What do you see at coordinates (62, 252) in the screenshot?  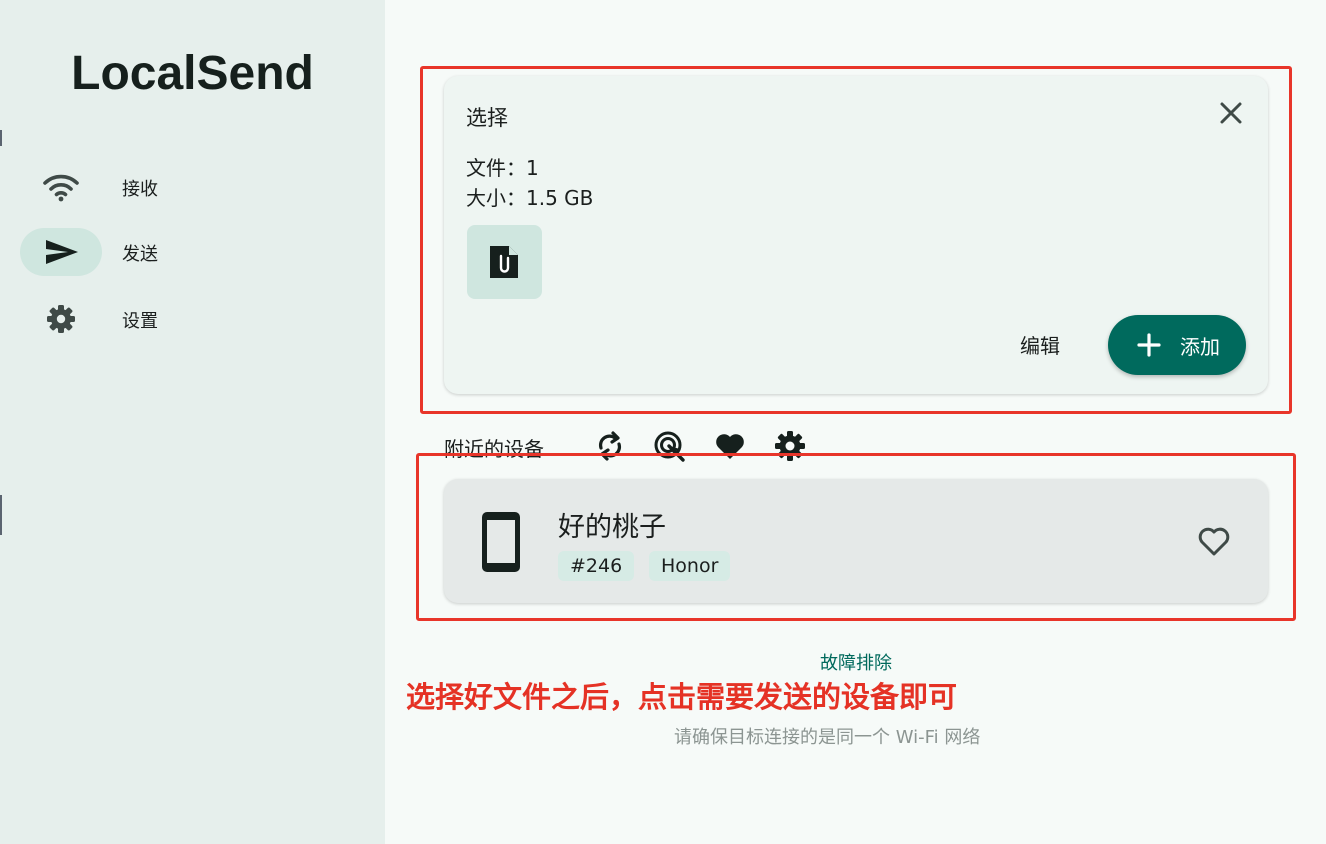 I see `send-icon` at bounding box center [62, 252].